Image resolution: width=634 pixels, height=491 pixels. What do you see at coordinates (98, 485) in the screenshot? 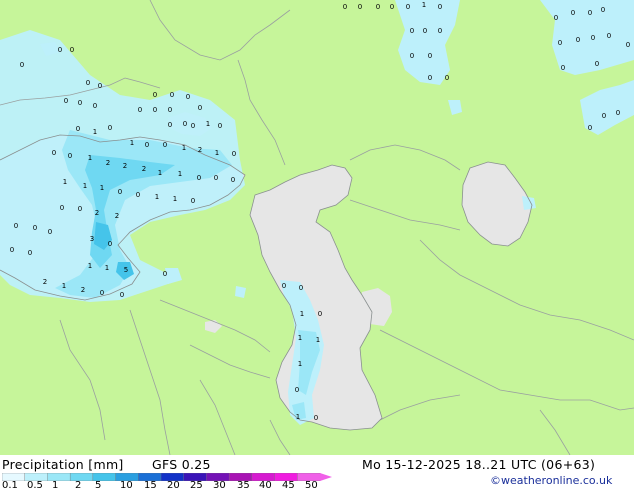
I see `colorbar-tick-label: 5` at bounding box center [98, 485].